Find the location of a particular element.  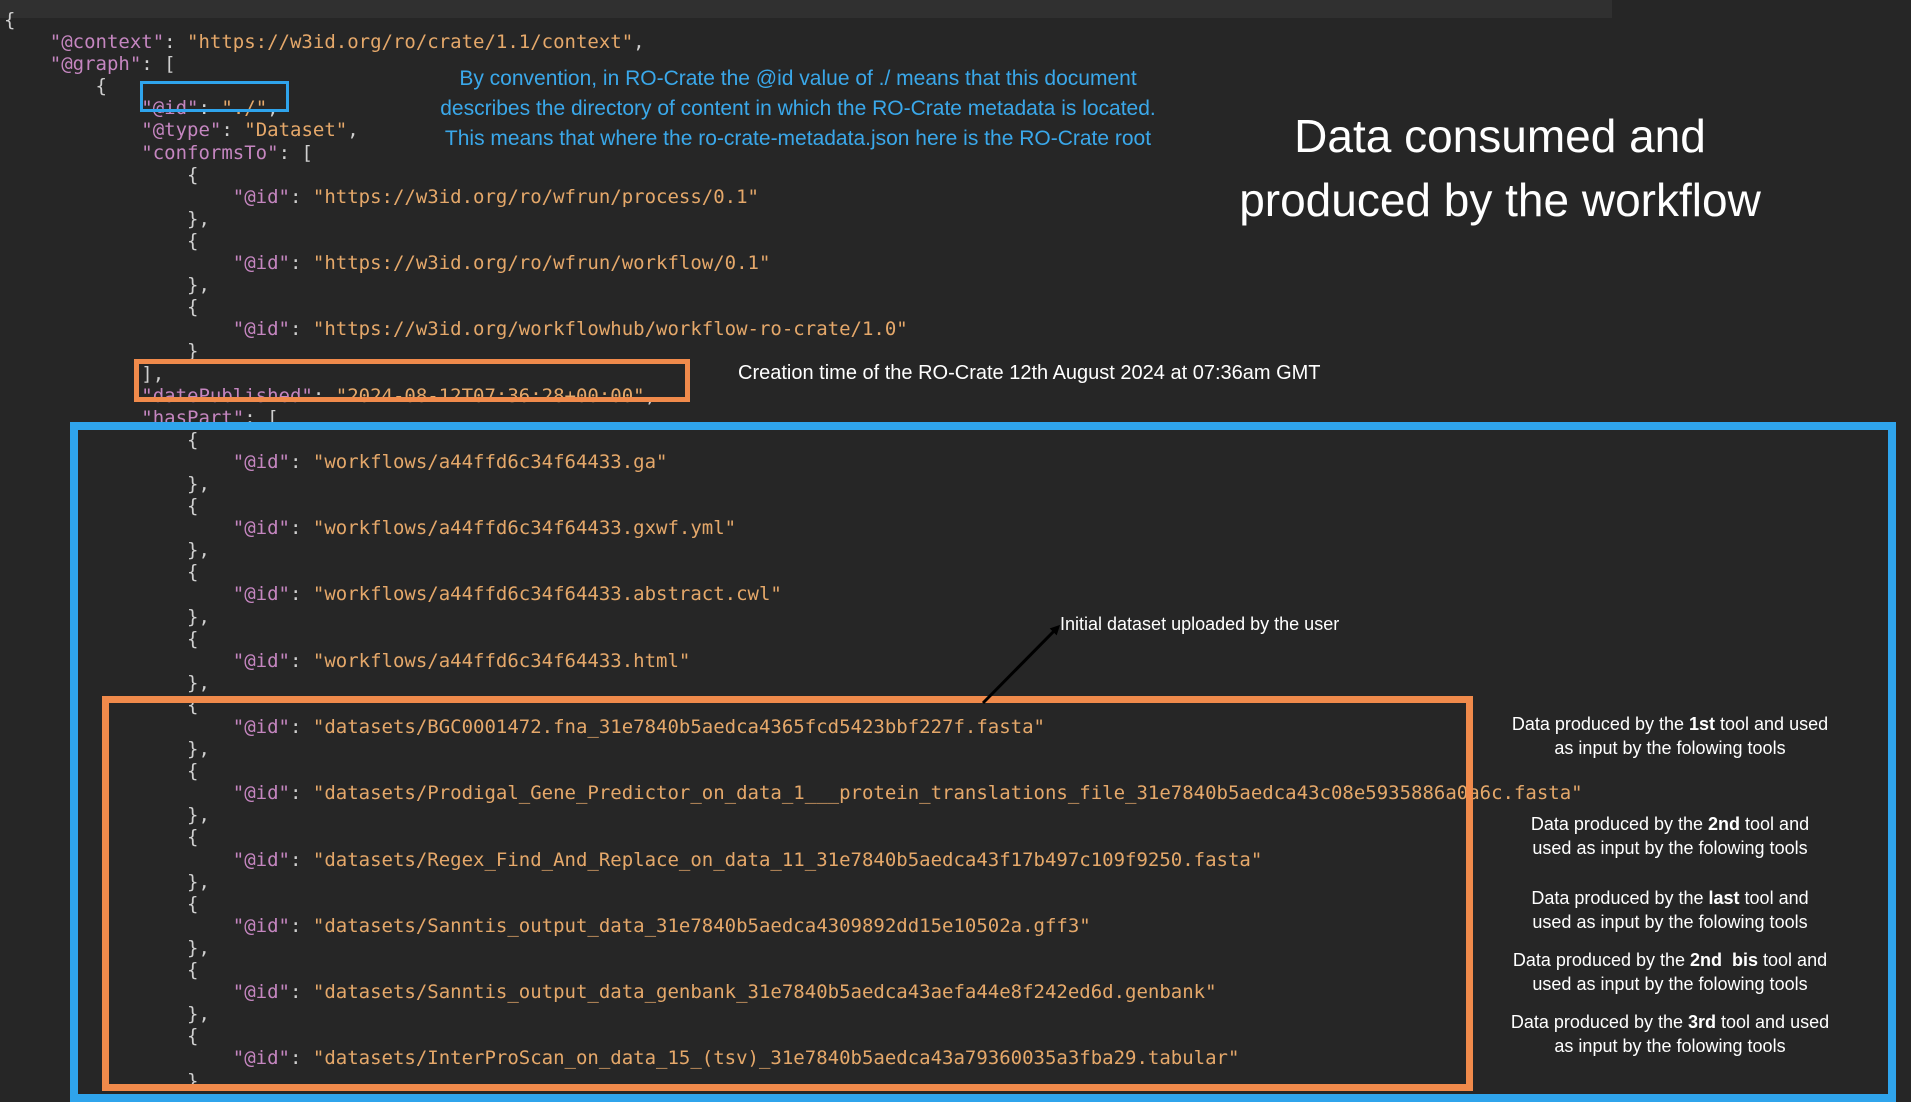

tool-note-emphasis: 2nd bis is located at coordinates (1724, 960).